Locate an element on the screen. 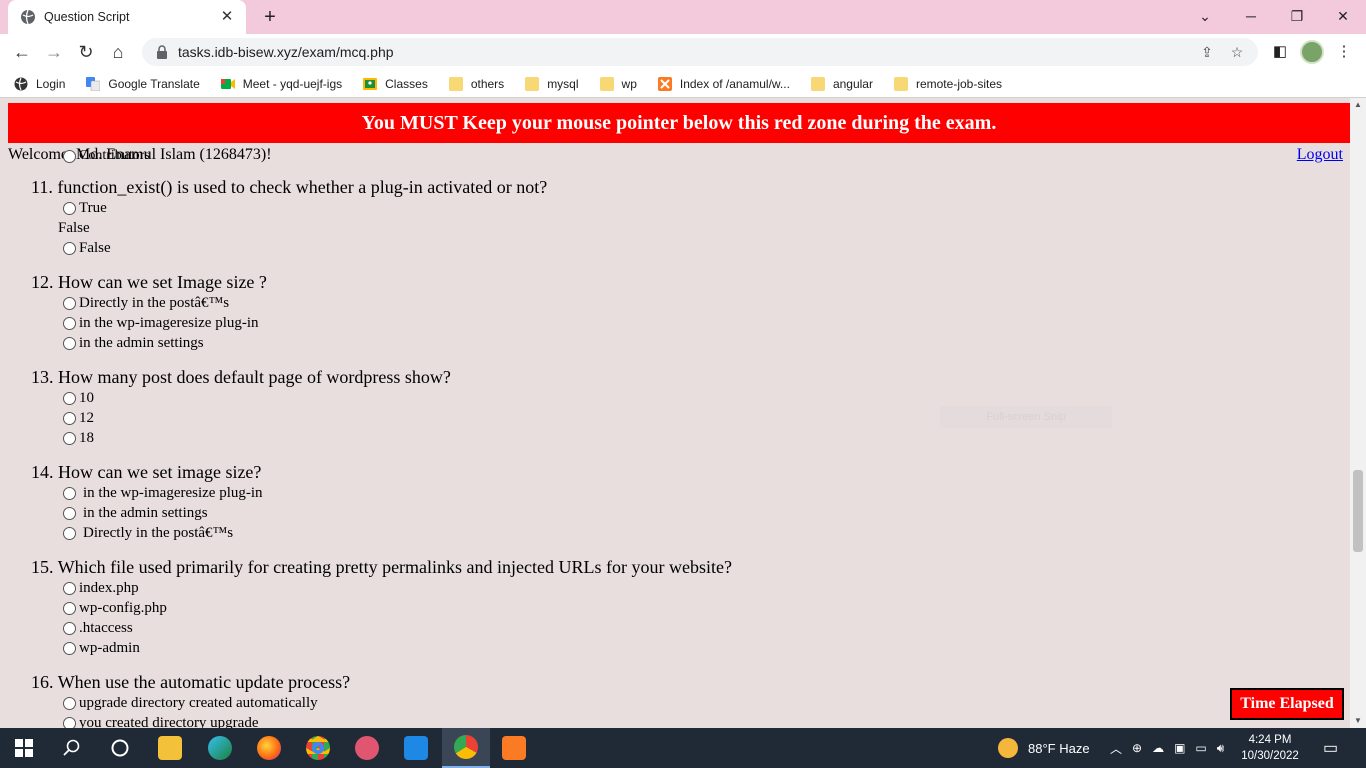  volume-icon: 🔊︎ is located at coordinates (1221, 748).